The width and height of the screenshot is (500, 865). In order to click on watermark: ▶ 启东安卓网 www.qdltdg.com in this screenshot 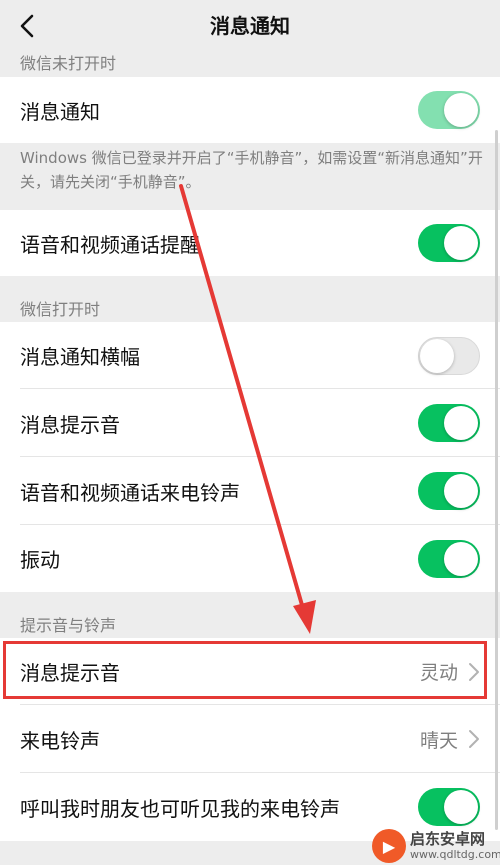, I will do `click(436, 846)`.